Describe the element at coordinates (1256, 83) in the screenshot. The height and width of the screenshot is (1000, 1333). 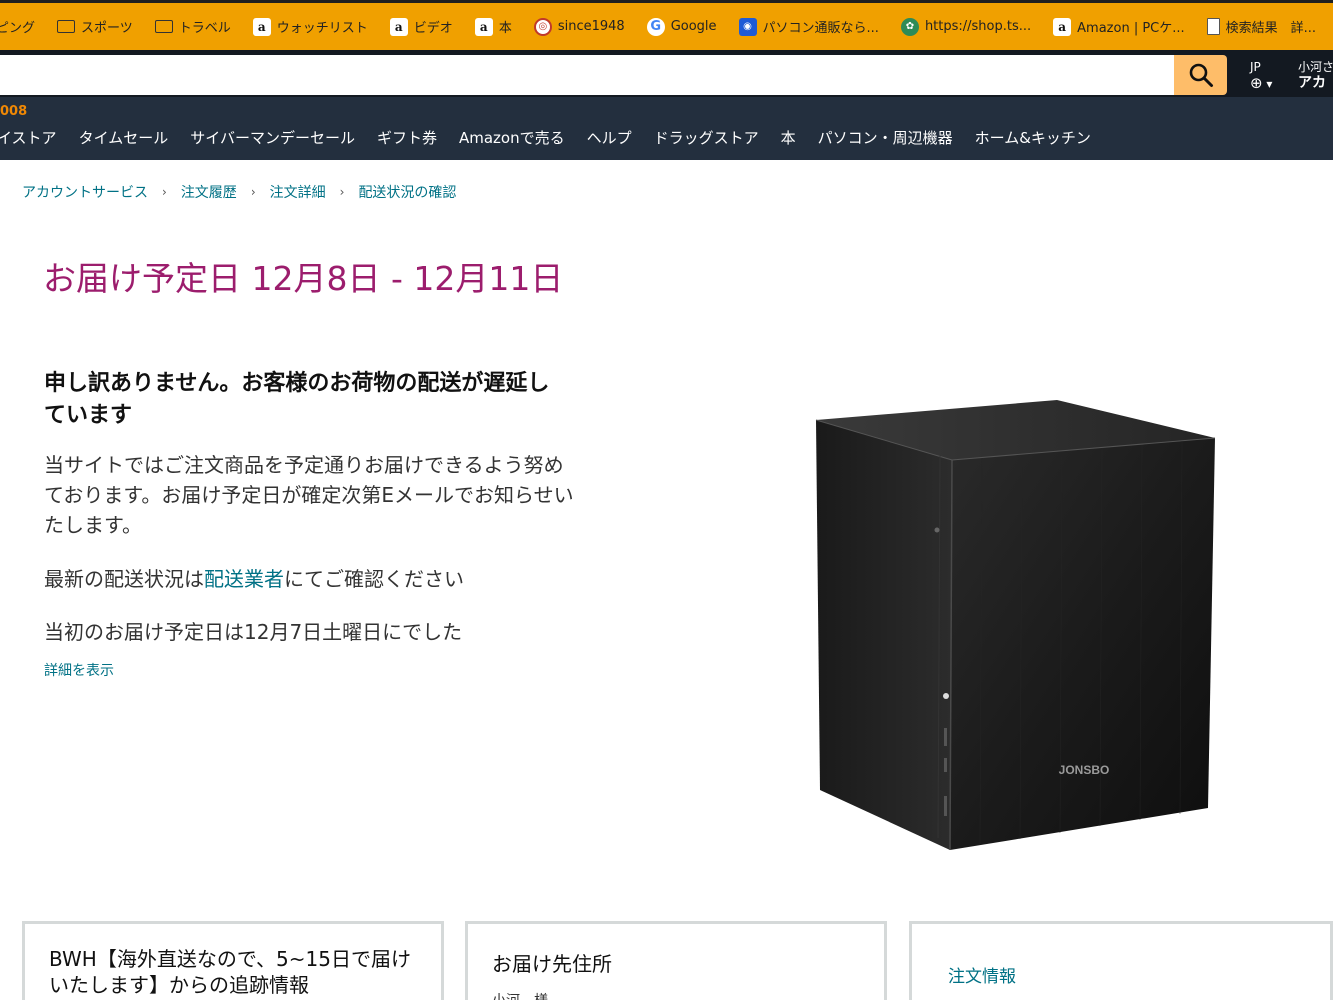
I see `globe-icon: ⊕` at that location.